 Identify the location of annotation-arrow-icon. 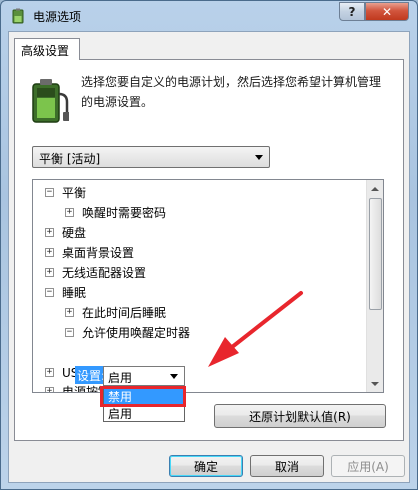
(255, 329).